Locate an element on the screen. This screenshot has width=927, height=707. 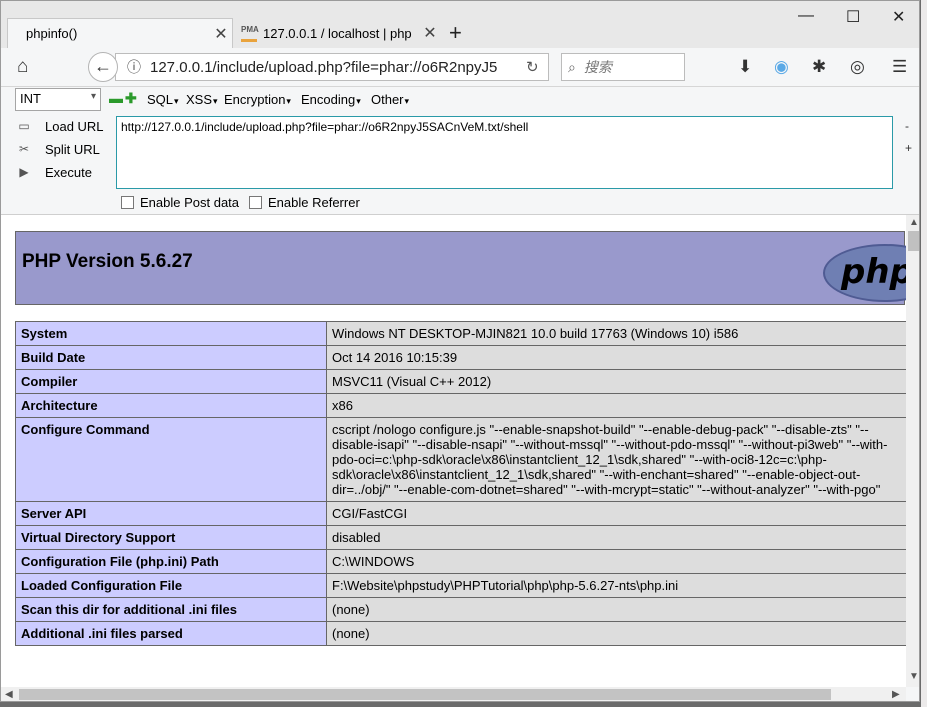
menu-encoding: Encoding is located at coordinates (331, 99).